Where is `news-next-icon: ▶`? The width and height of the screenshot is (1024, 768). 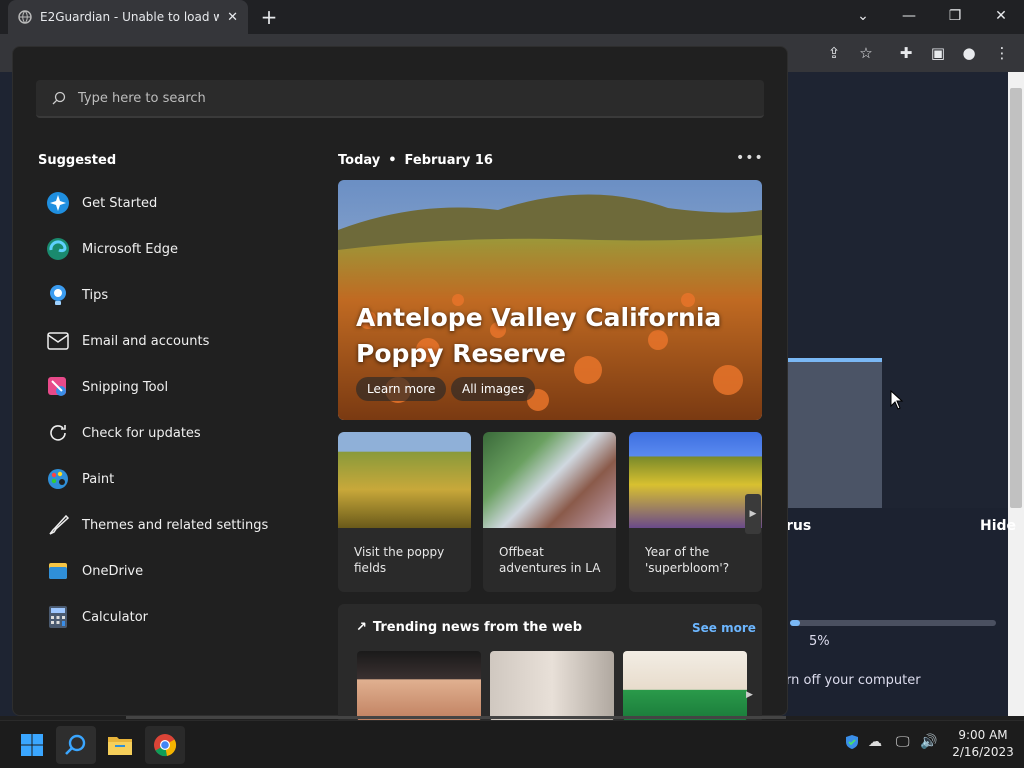
news-next-icon: ▶ is located at coordinates (749, 695).